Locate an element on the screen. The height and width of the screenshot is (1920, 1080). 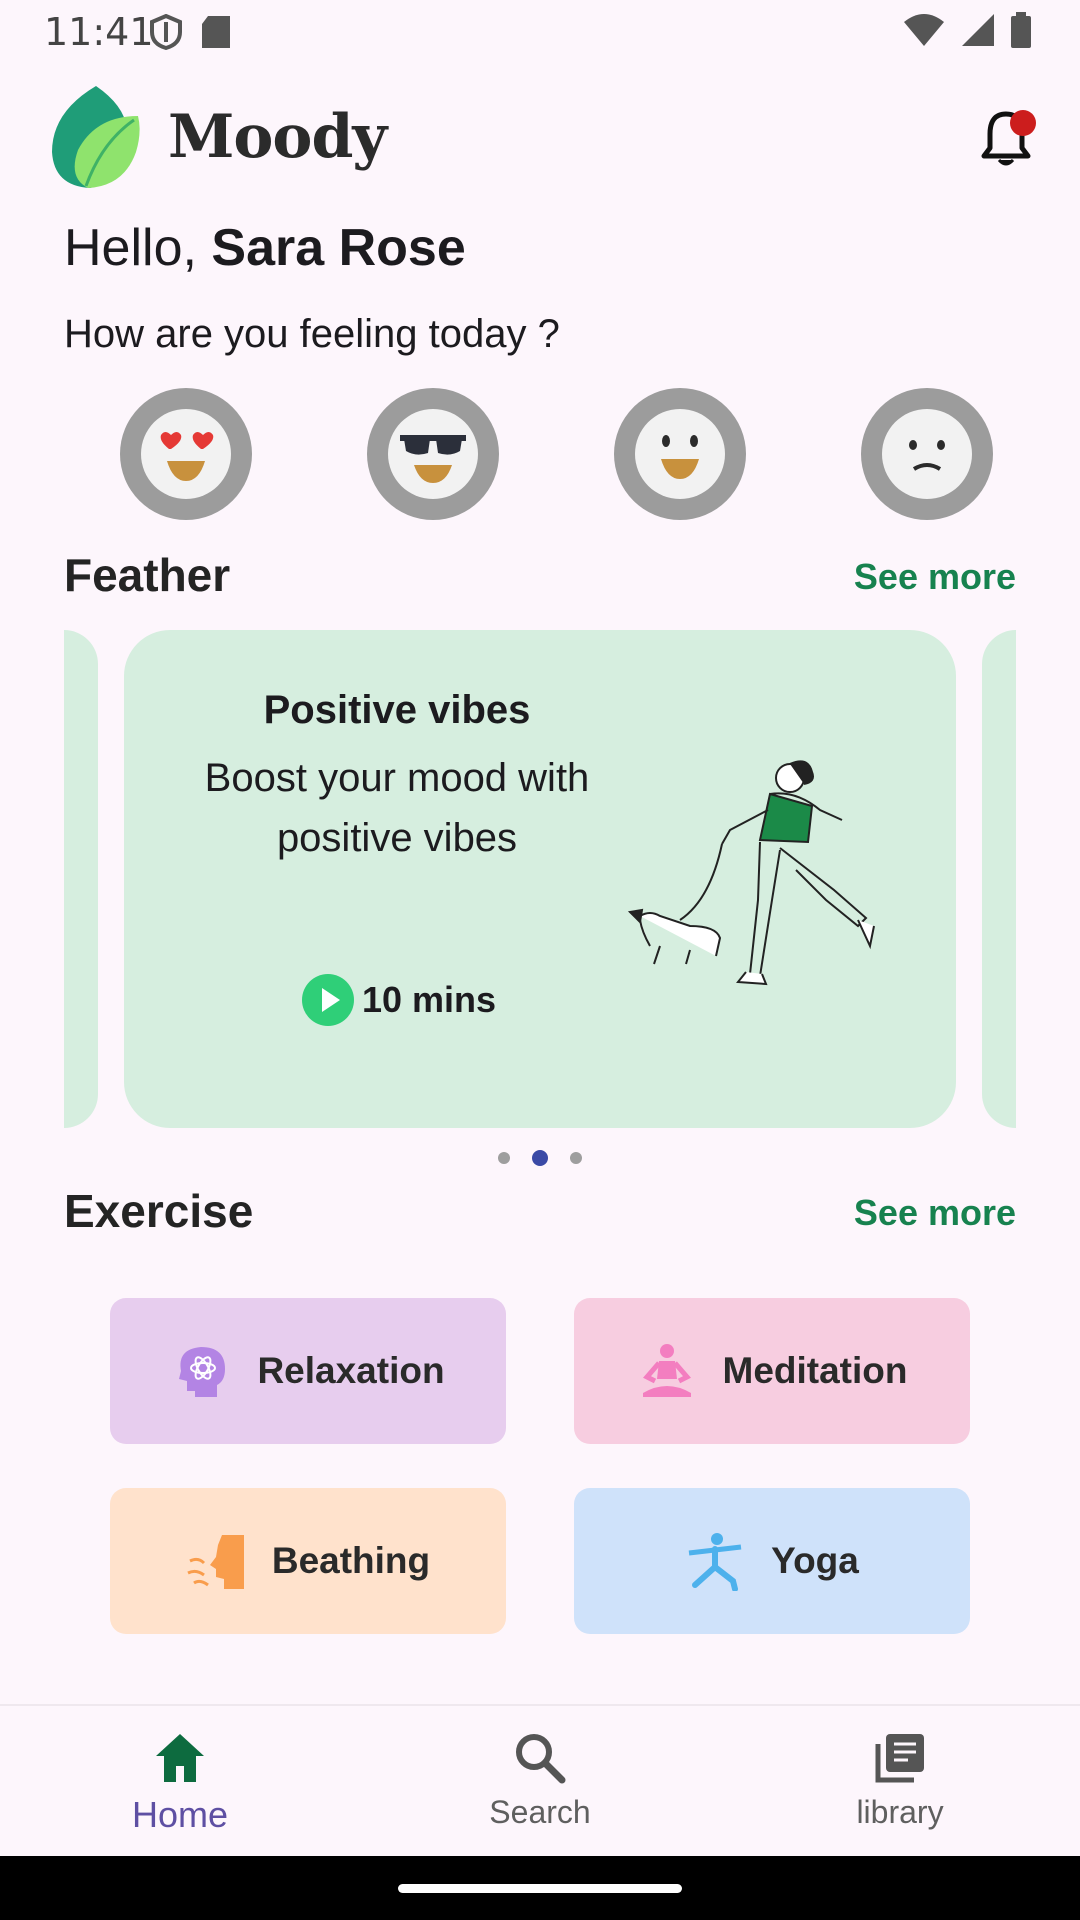
sad-icon is located at coordinates (927, 454).